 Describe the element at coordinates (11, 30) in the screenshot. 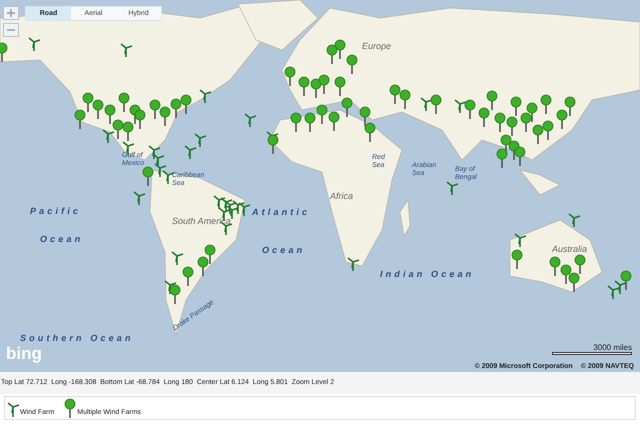

I see `zoom-out-button` at that location.